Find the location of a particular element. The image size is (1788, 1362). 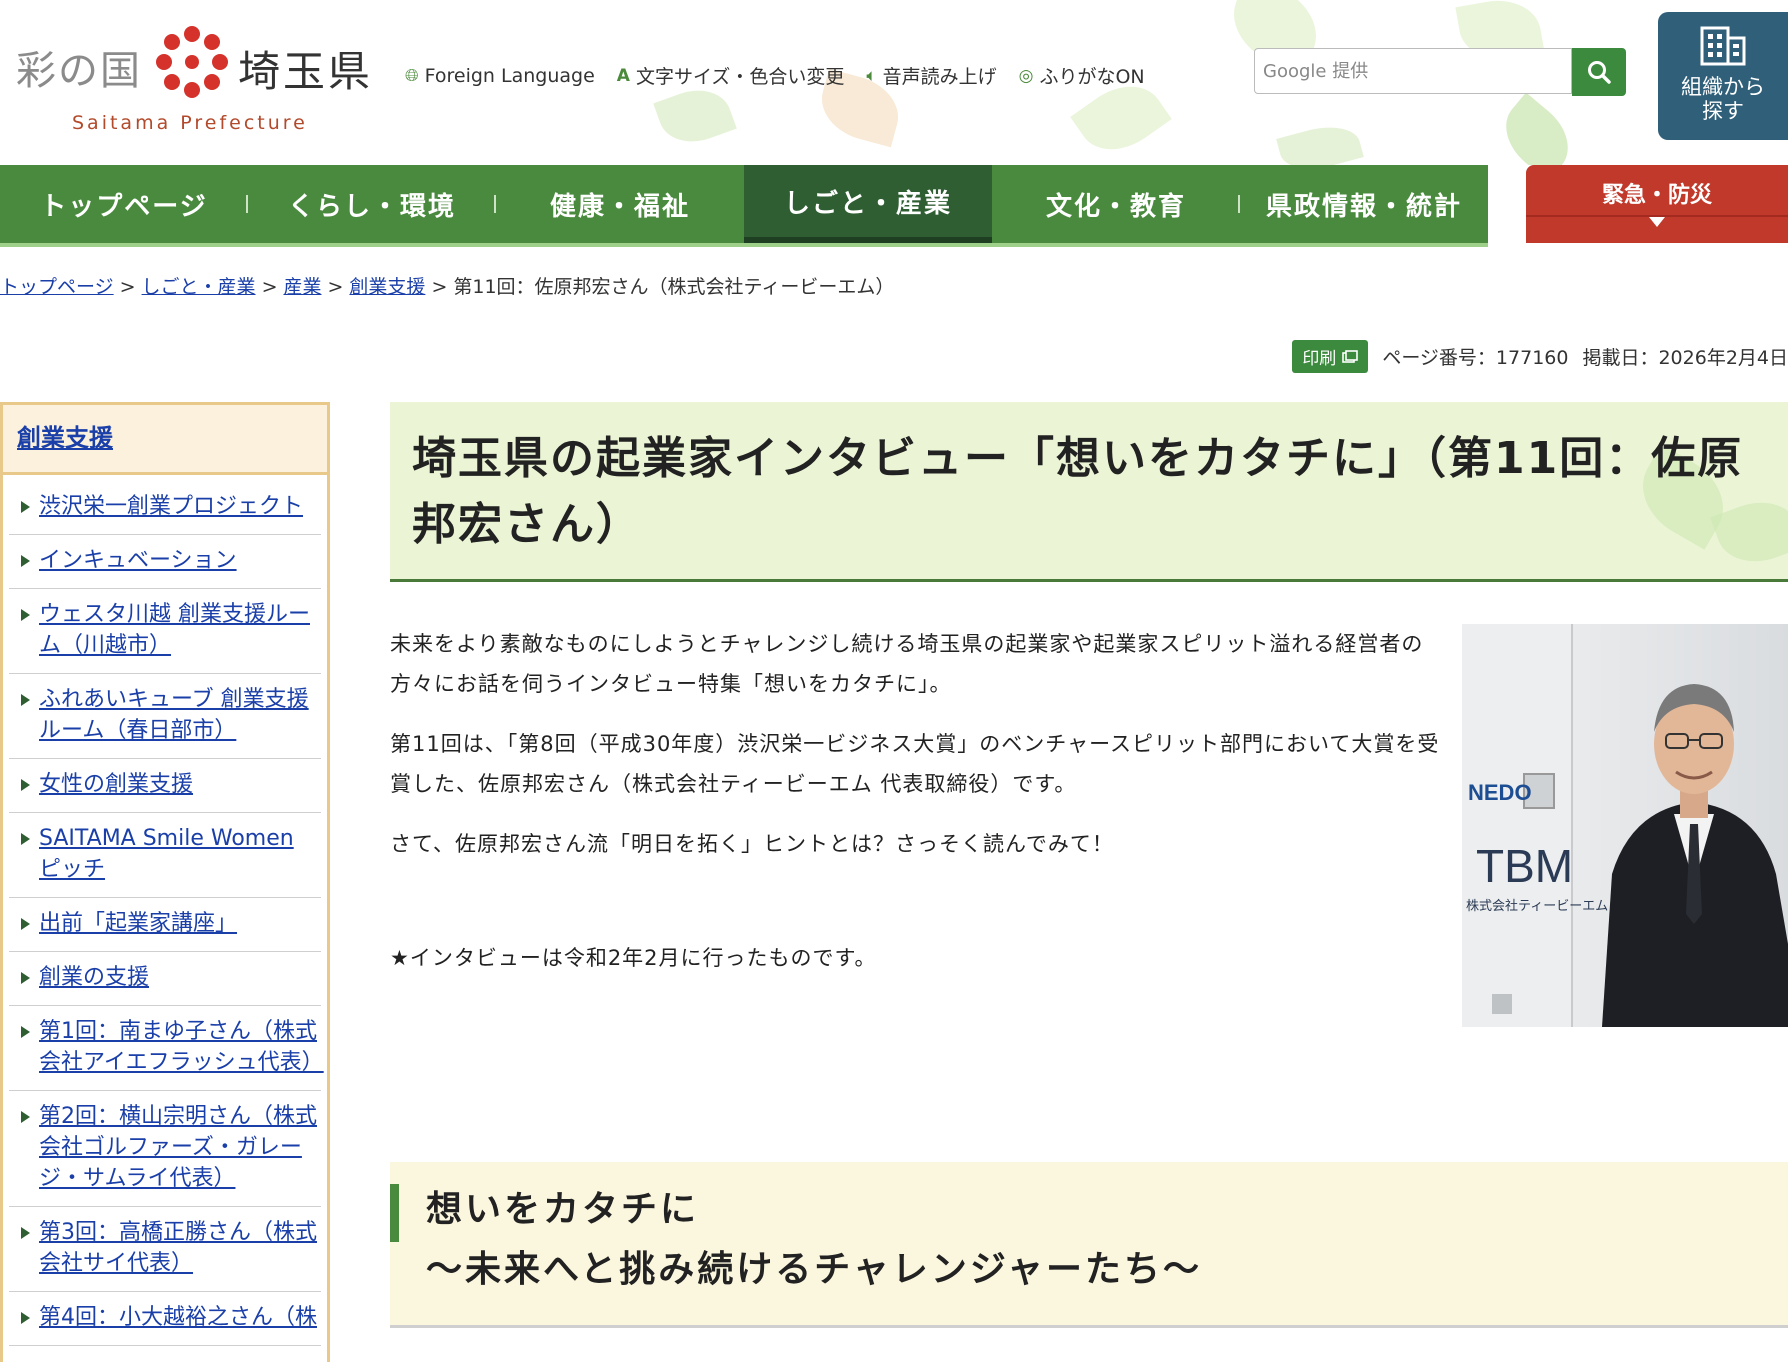

sidebar-item: SAITAMA Smile Women ピッチ is located at coordinates (165, 855).